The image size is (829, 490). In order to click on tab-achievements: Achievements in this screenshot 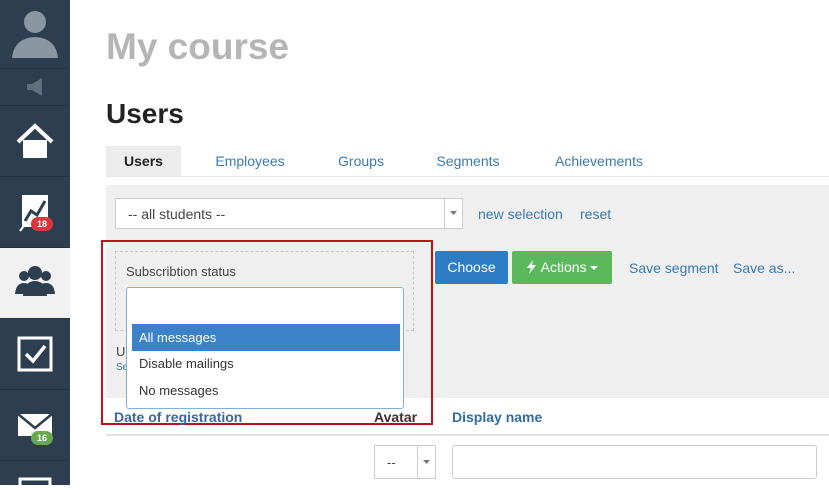, I will do `click(599, 161)`.